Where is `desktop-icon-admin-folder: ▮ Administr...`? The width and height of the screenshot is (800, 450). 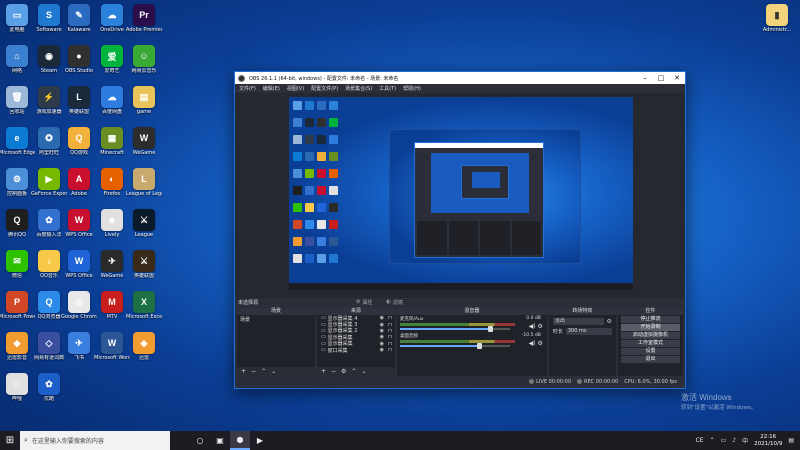
desktop-icon-admin-folder: ▮ Administr... is located at coordinates (777, 18).